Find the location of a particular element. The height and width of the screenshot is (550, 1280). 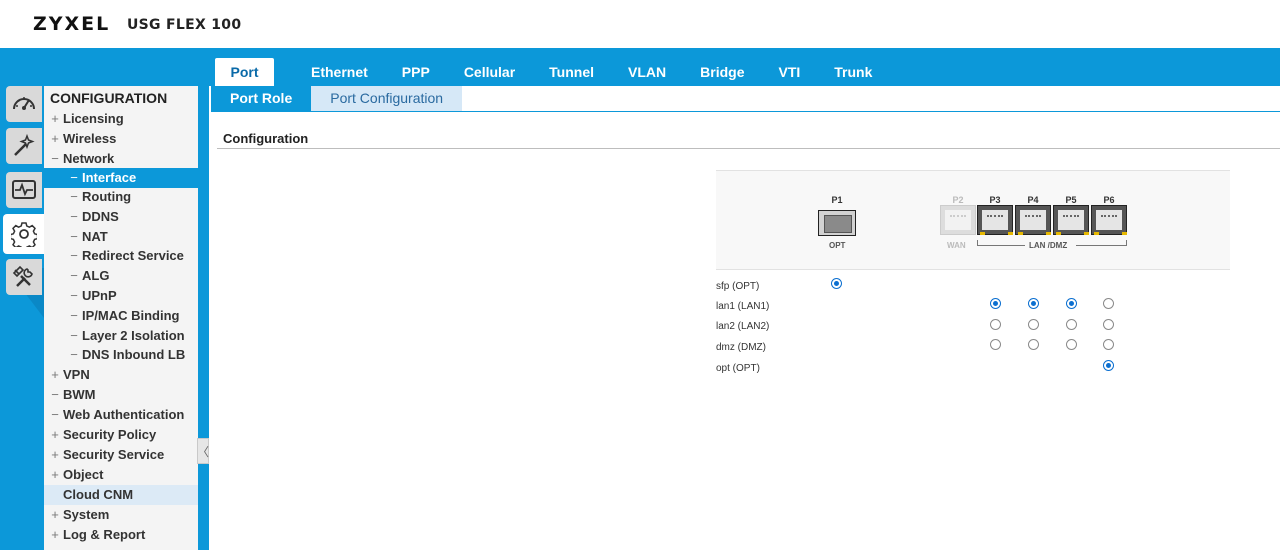

radio-lan1-p6 is located at coordinates (1108, 303).